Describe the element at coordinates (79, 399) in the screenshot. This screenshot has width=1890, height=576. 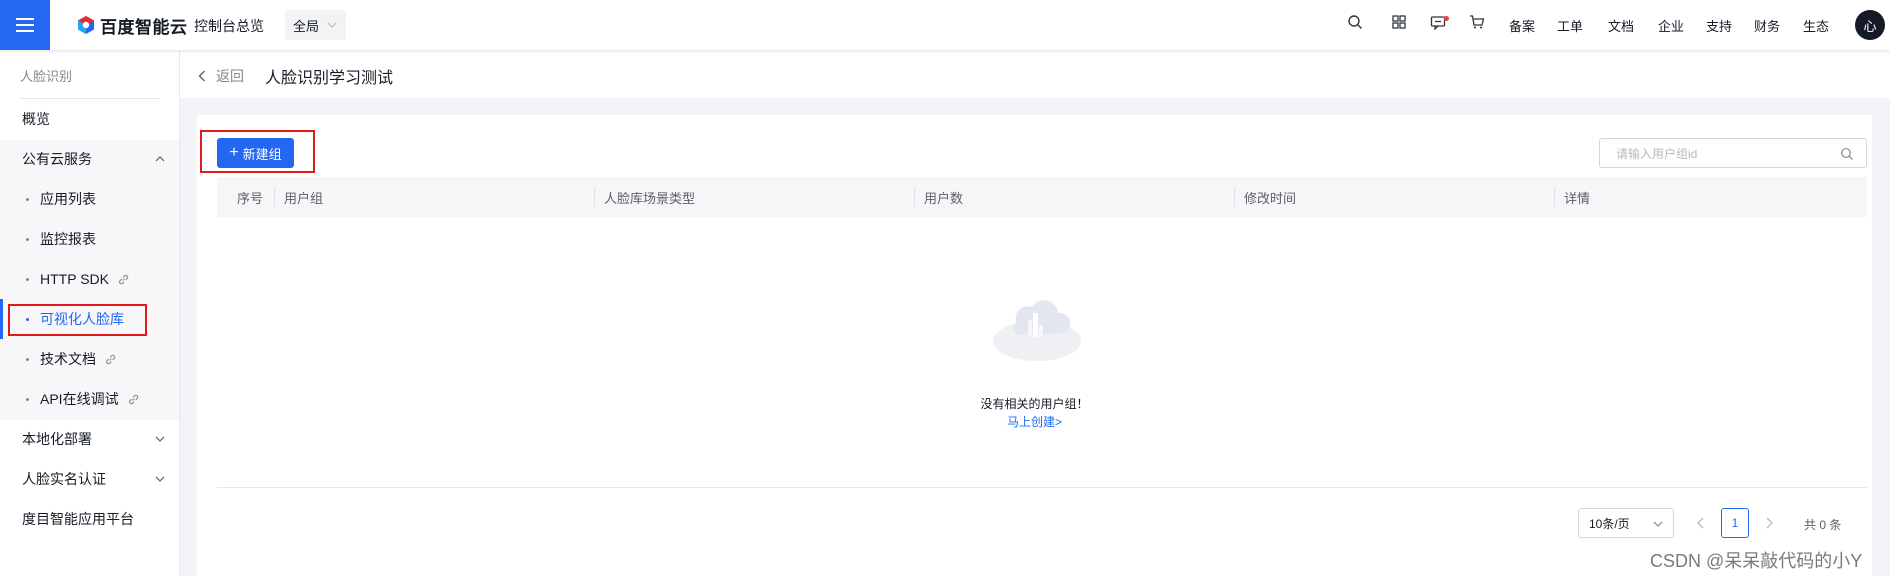
I see `sidebar-item-label: API在线调试` at that location.